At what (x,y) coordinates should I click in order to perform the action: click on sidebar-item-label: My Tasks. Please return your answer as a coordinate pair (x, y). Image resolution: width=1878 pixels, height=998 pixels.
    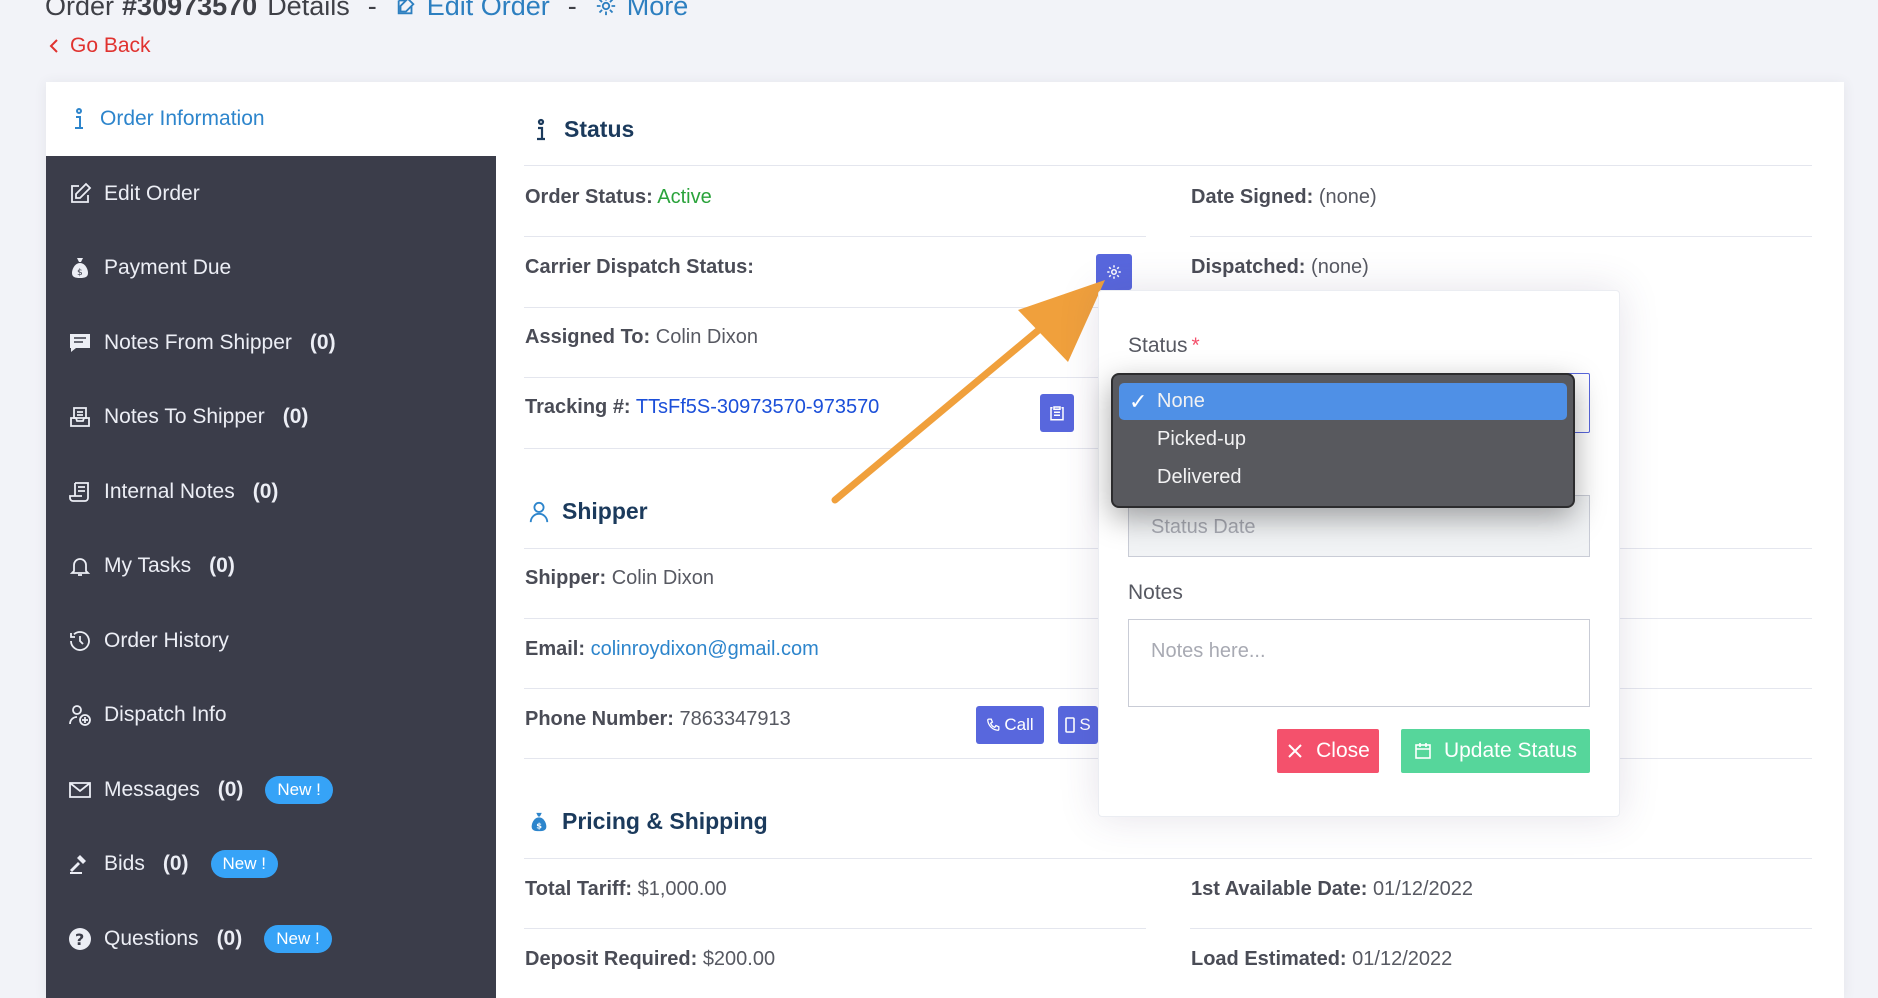
    Looking at the image, I should click on (148, 565).